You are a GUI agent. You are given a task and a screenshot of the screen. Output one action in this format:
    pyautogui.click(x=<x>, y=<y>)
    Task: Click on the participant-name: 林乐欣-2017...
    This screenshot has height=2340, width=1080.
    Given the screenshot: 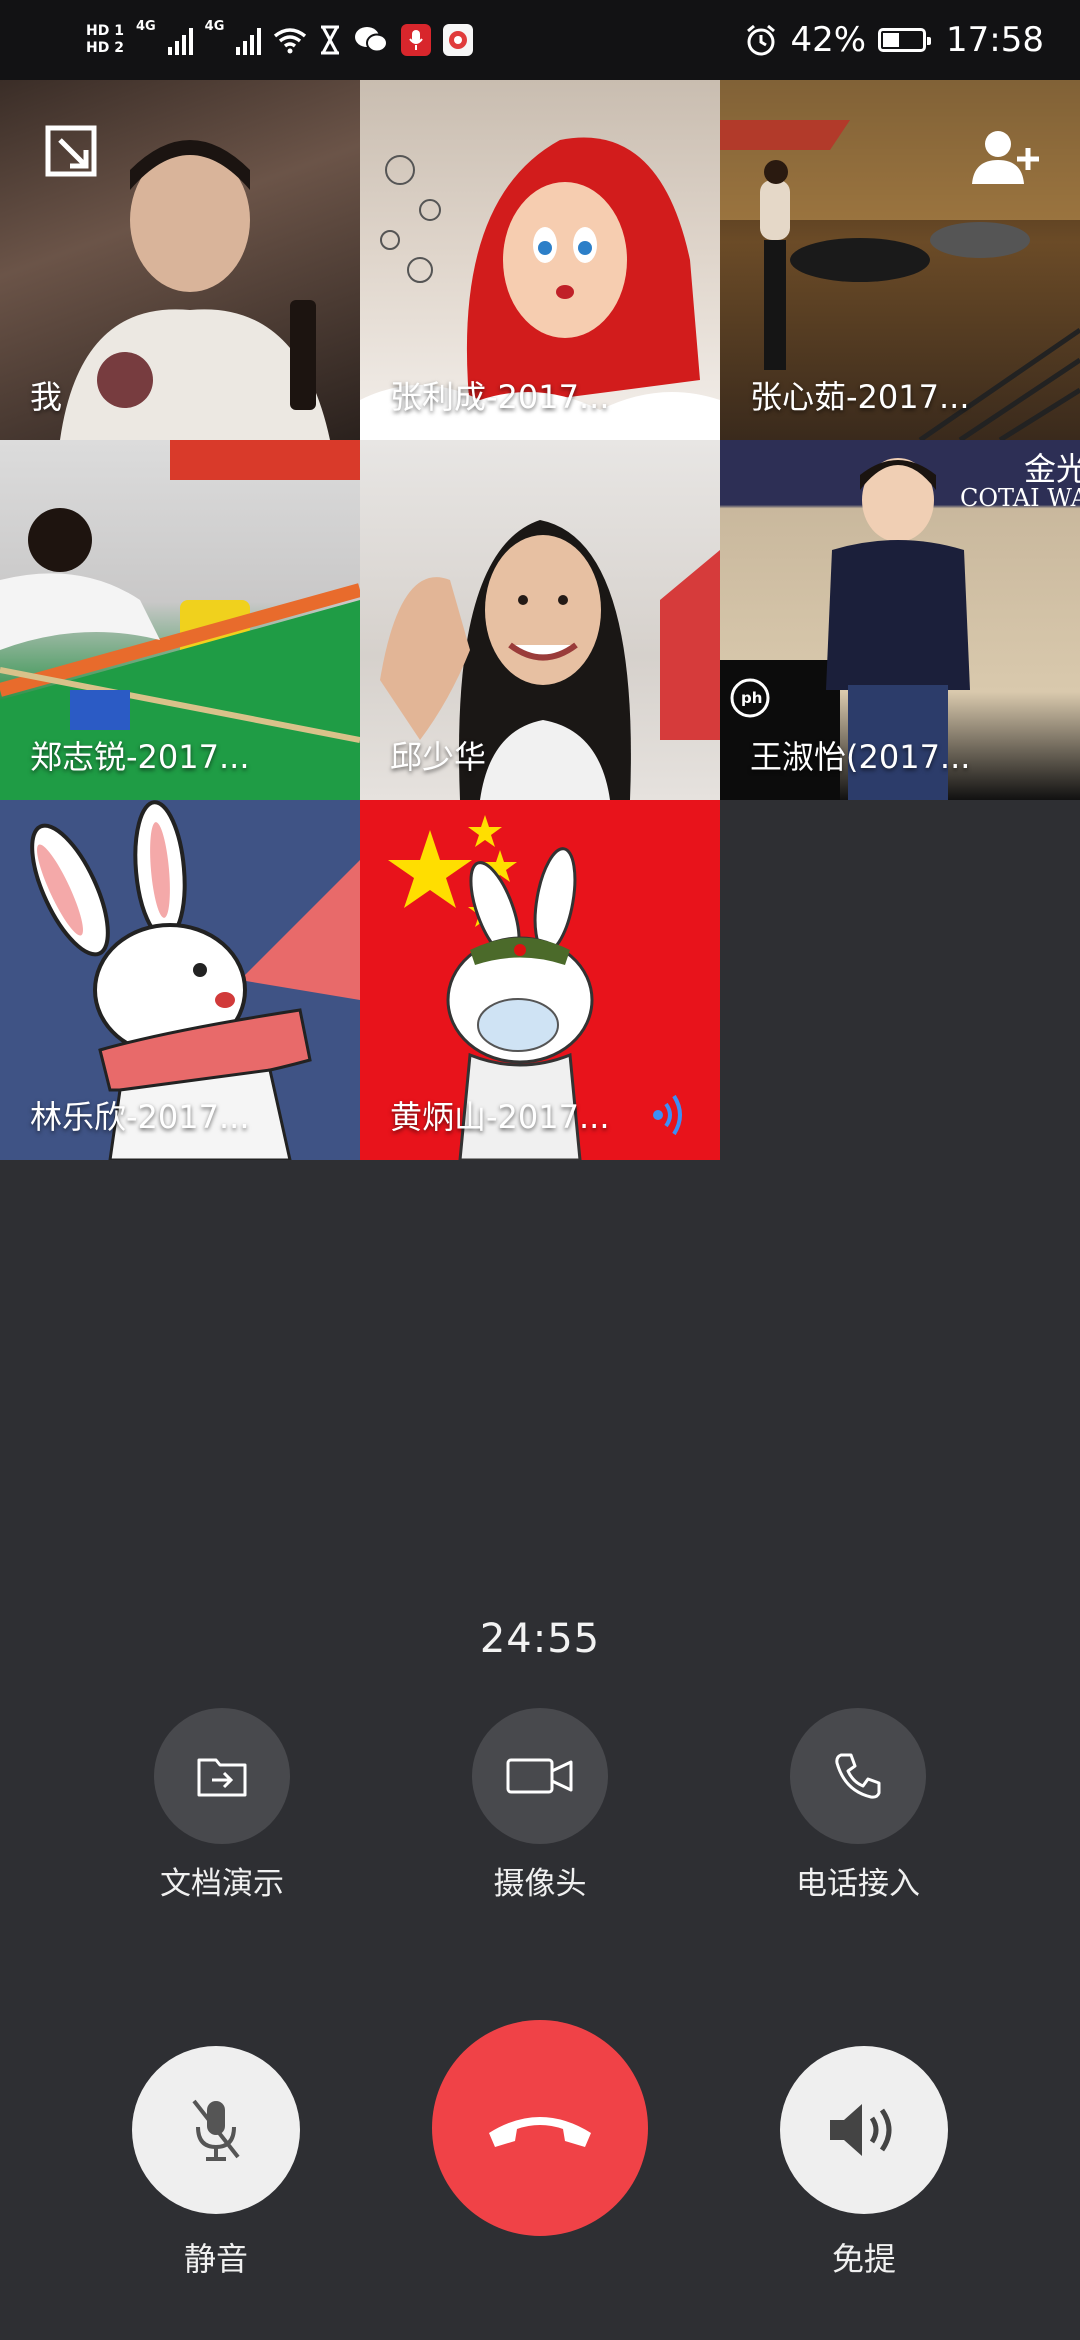 What is the action you would take?
    pyautogui.click(x=140, y=1117)
    